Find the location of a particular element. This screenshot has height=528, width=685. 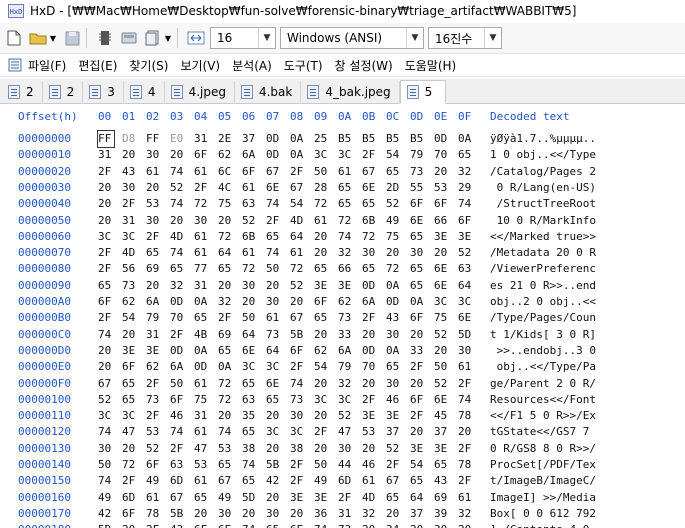

hex-byte: 25 is located at coordinates (322, 139).